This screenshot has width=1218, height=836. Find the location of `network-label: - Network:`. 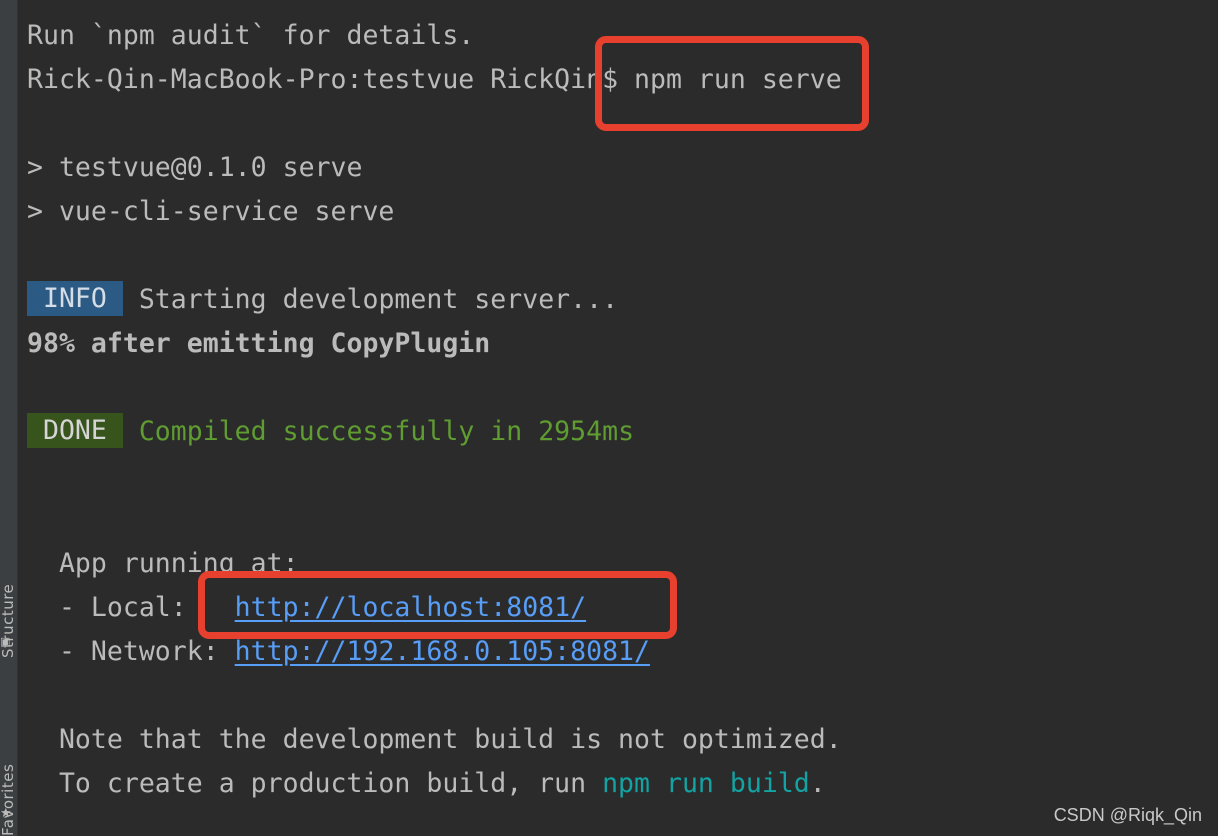

network-label: - Network: is located at coordinates (131, 651).